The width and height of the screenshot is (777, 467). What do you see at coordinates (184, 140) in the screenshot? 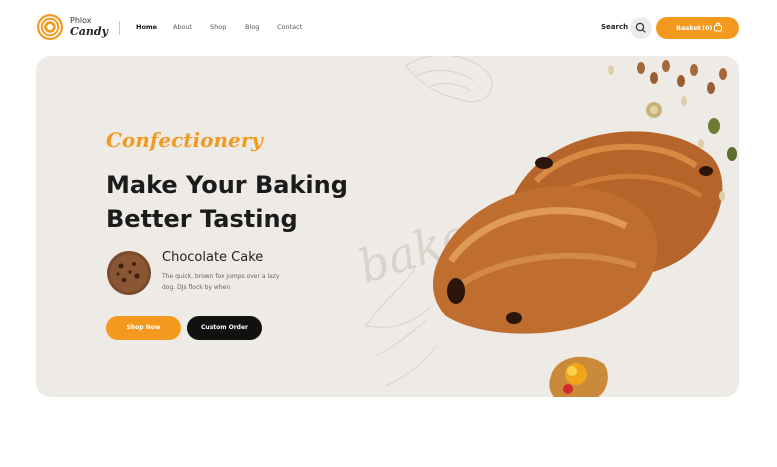
I see `hero-eyebrow: Confectionery` at bounding box center [184, 140].